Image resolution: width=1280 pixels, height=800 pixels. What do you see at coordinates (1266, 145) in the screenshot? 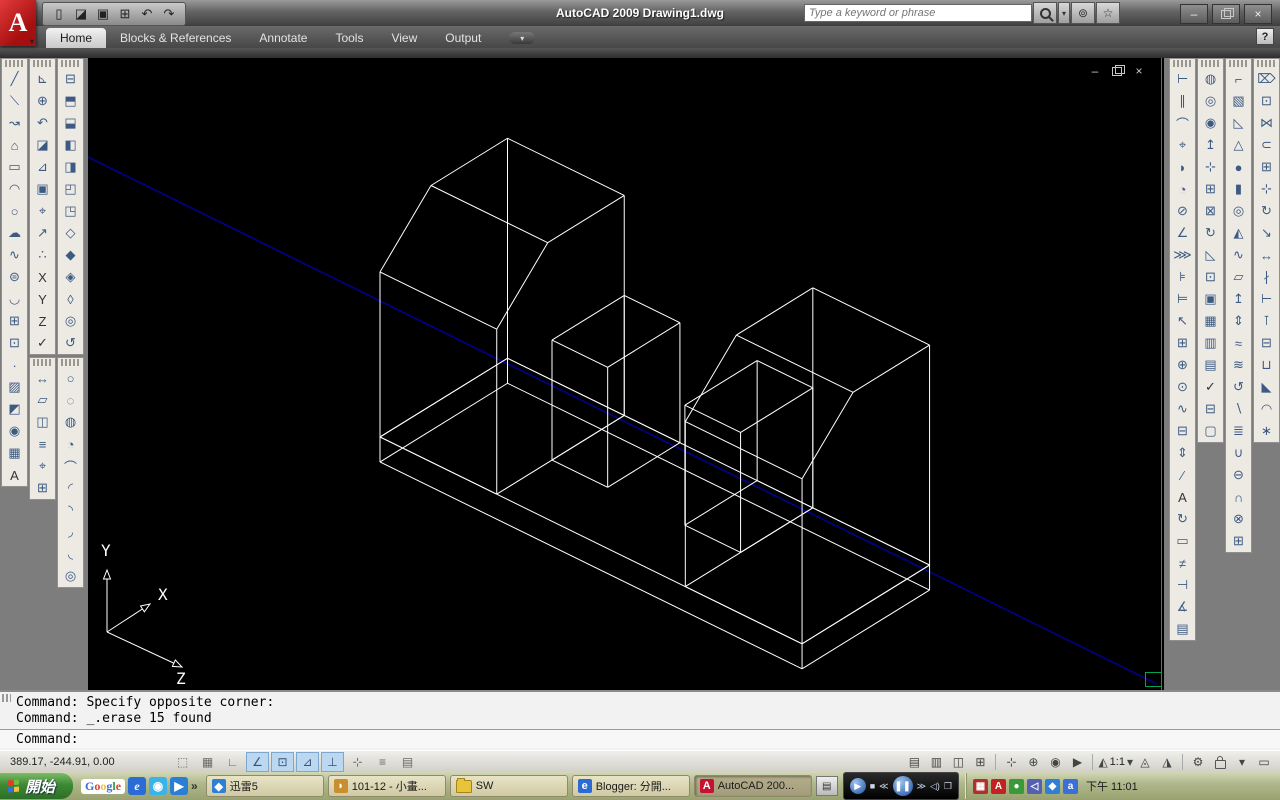
I see `offset-icon: ⊂` at bounding box center [1266, 145].